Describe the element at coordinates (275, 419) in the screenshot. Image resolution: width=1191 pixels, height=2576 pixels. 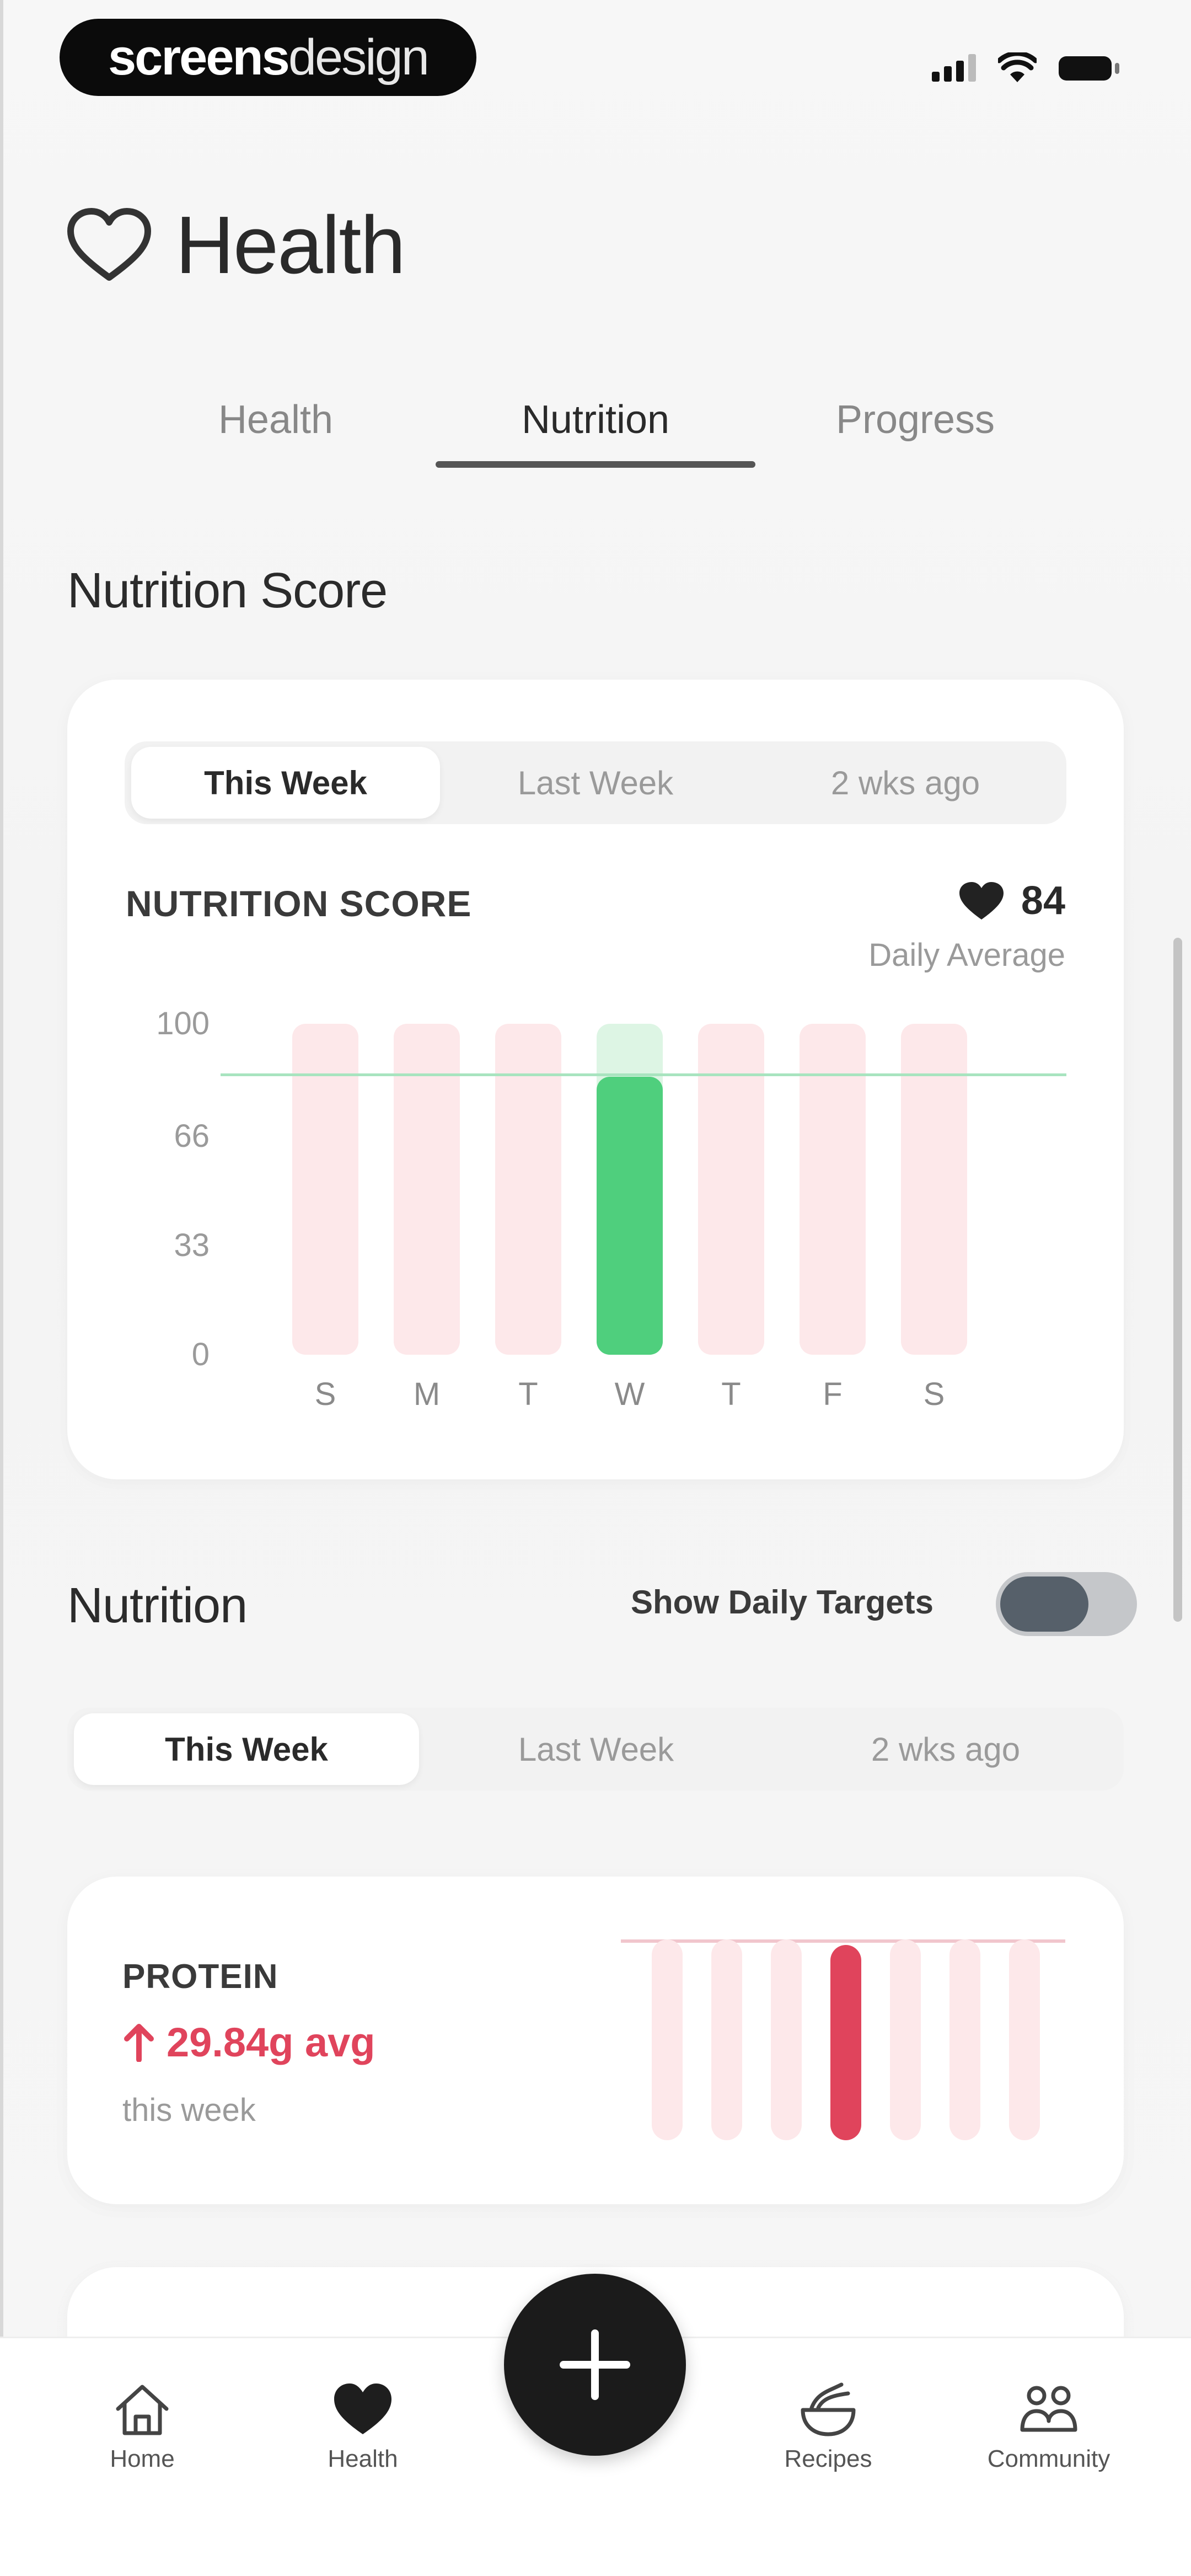
I see `tab-health: Health` at that location.